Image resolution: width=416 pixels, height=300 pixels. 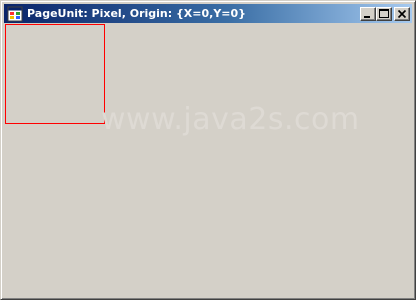 I want to click on minimize-button, so click(x=368, y=13).